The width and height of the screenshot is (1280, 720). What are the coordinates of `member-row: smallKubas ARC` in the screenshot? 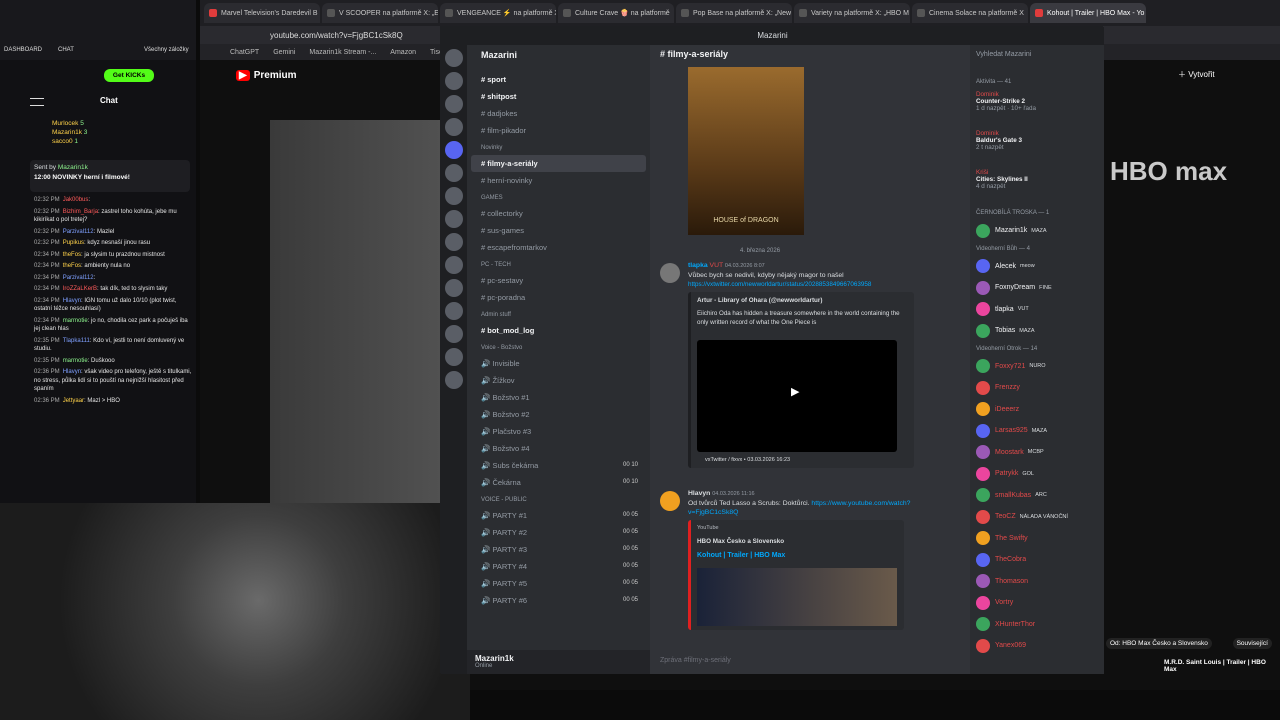 It's located at (1037, 496).